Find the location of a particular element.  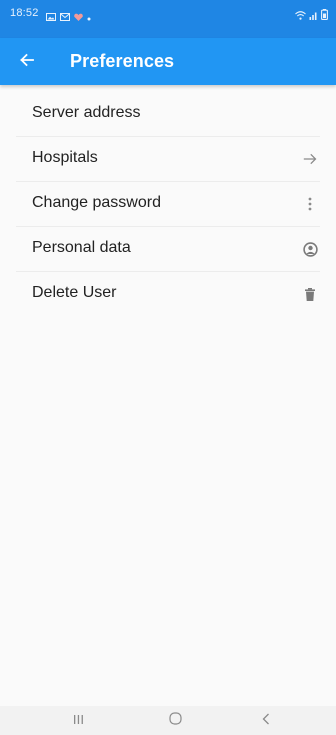

back-nav-button is located at coordinates (266, 721).